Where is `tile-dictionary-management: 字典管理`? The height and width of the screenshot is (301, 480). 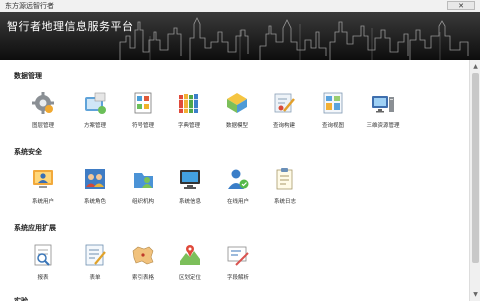 tile-dictionary-management: 字典管理 is located at coordinates (189, 110).